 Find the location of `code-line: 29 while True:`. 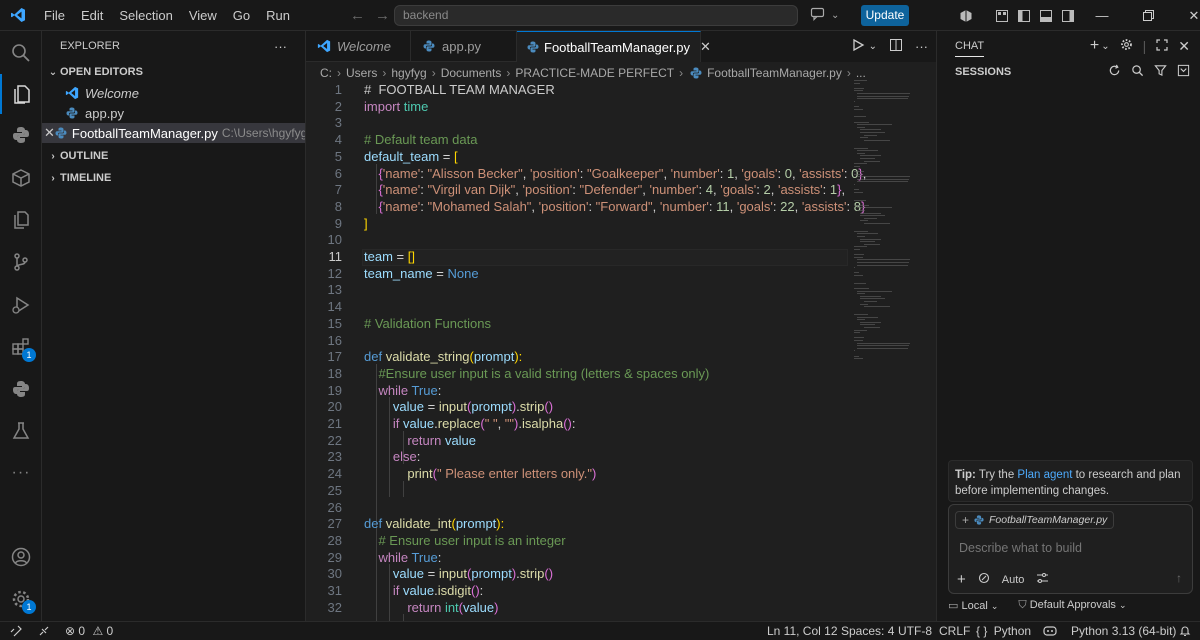

code-line: 29 while True: is located at coordinates (621, 558).